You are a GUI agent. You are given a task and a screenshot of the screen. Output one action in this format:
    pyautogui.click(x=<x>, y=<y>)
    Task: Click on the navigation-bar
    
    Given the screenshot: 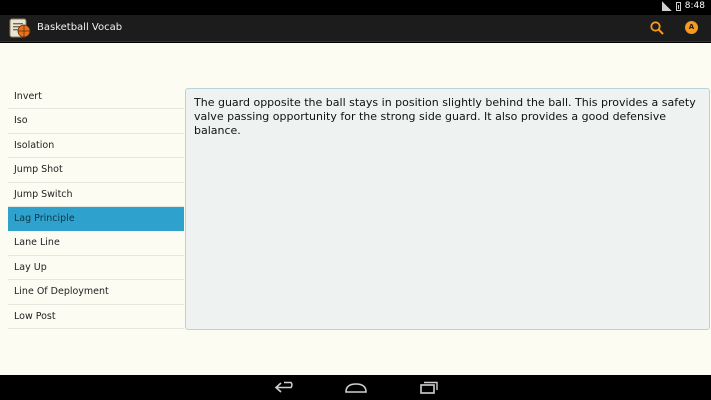 What is the action you would take?
    pyautogui.click(x=355, y=387)
    